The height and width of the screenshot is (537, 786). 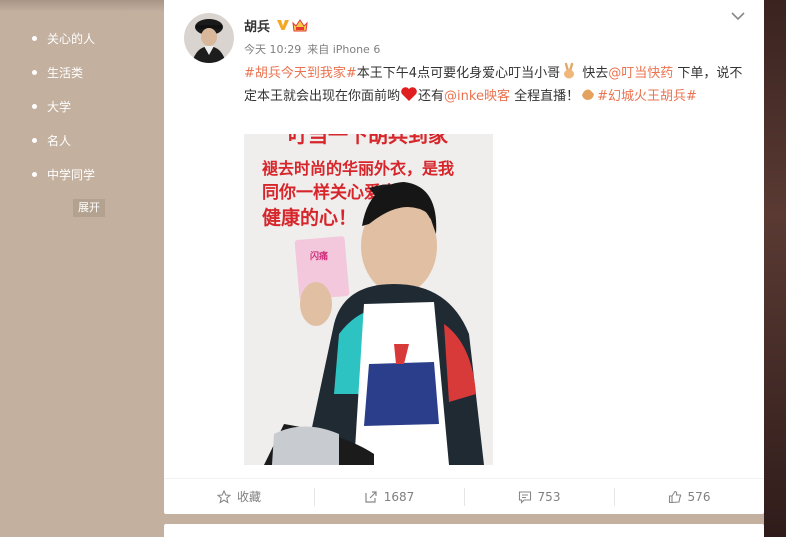 I want to click on like-button: 576, so click(x=689, y=496).